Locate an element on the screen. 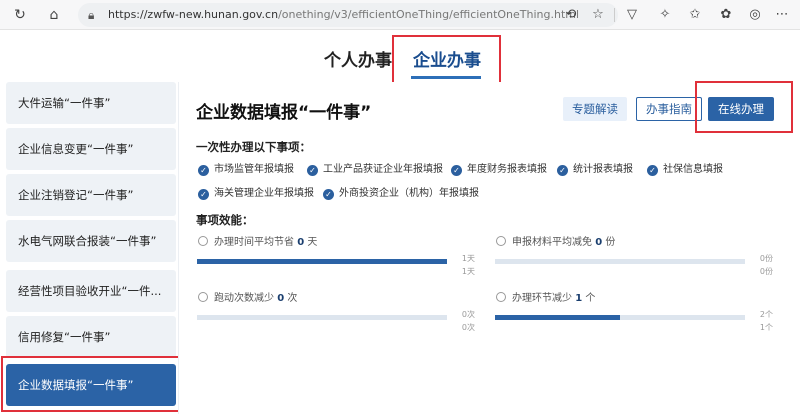 The height and width of the screenshot is (414, 800). metric-steps-bar is located at coordinates (620, 317).